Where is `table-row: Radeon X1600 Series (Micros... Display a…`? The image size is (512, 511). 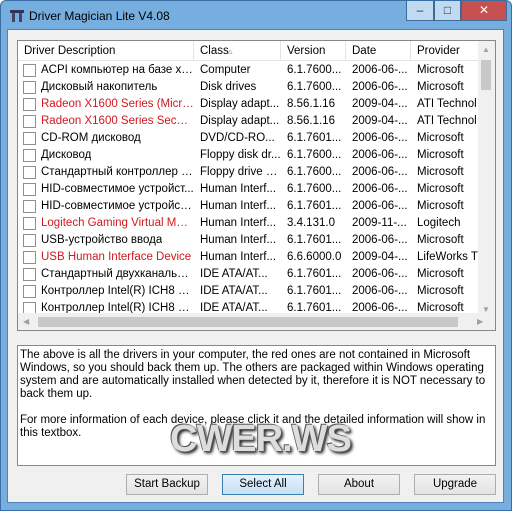
table-row: Radeon X1600 Series (Micros... Display a… is located at coordinates (248, 104).